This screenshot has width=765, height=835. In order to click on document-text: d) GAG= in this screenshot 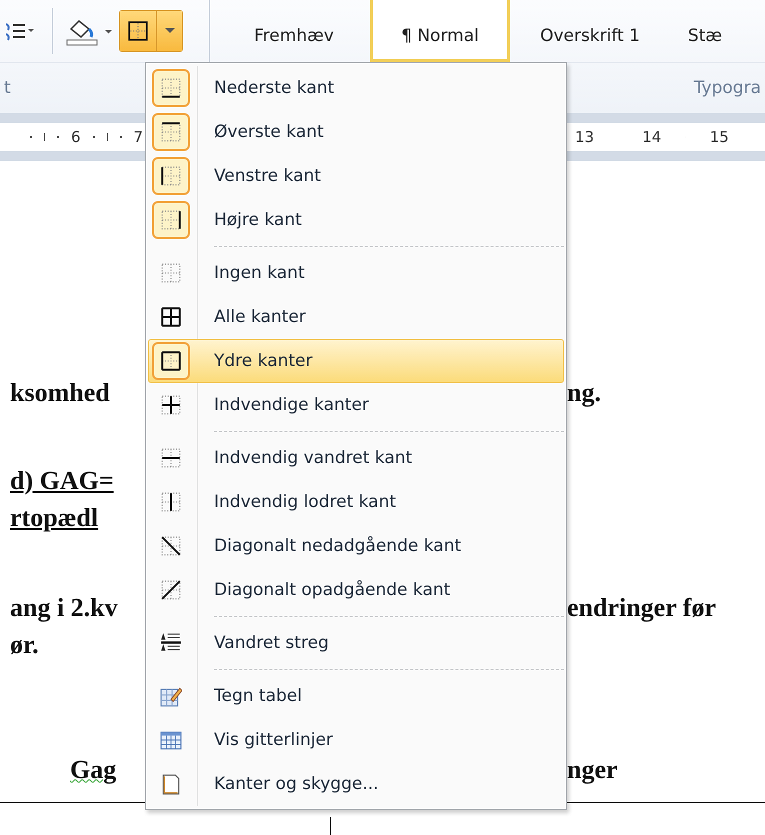, I will do `click(62, 480)`.